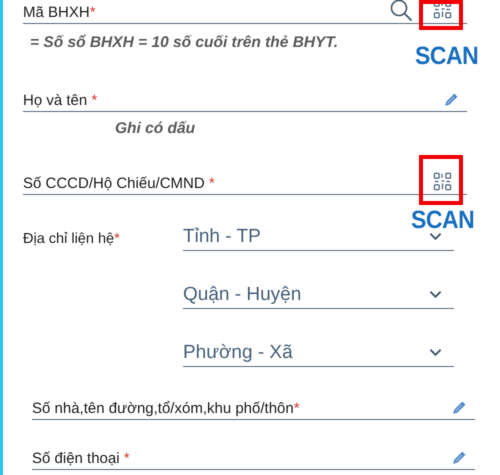  Describe the element at coordinates (245, 12) in the screenshot. I see `input-field: Mã BHXH*` at that location.